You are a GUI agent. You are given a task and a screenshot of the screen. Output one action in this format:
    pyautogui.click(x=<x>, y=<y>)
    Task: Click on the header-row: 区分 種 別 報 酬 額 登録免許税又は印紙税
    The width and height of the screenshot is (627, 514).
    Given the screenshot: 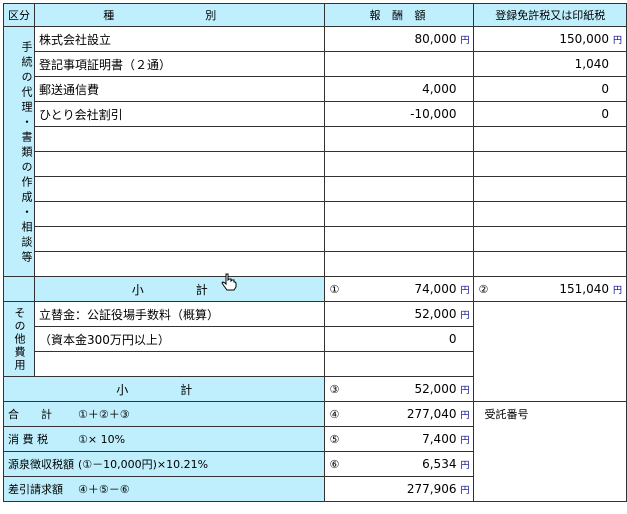 What is the action you would take?
    pyautogui.click(x=315, y=15)
    